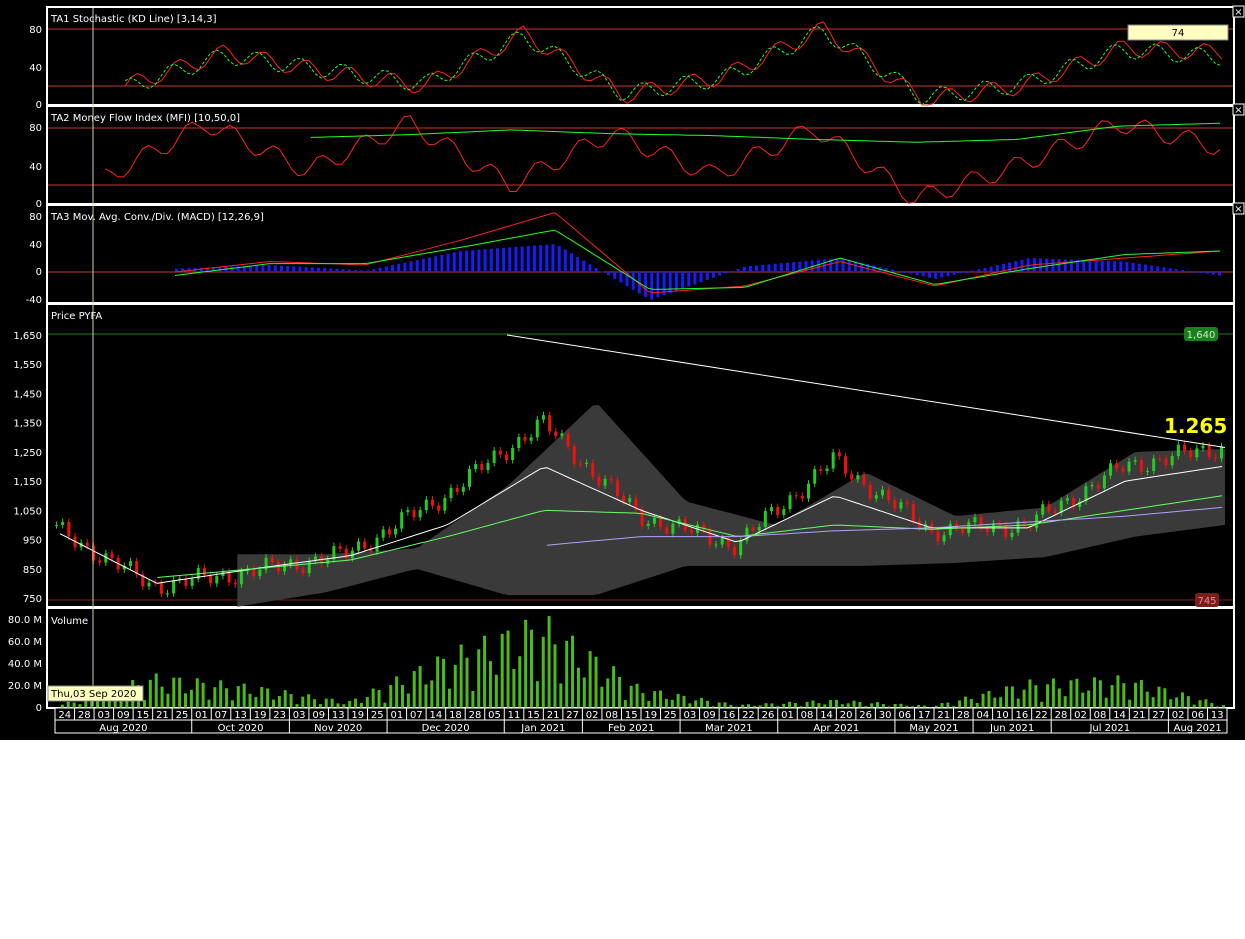 The image size is (1245, 939). Describe the element at coordinates (1207, 600) in the screenshot. I see `low-marker: 745` at that location.